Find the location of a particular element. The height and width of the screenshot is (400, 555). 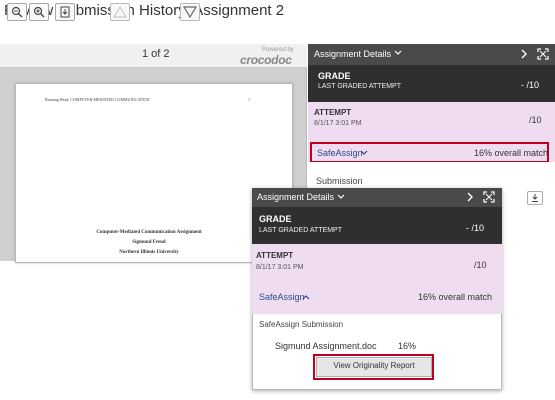

chevron-up-icon is located at coordinates (306, 297).